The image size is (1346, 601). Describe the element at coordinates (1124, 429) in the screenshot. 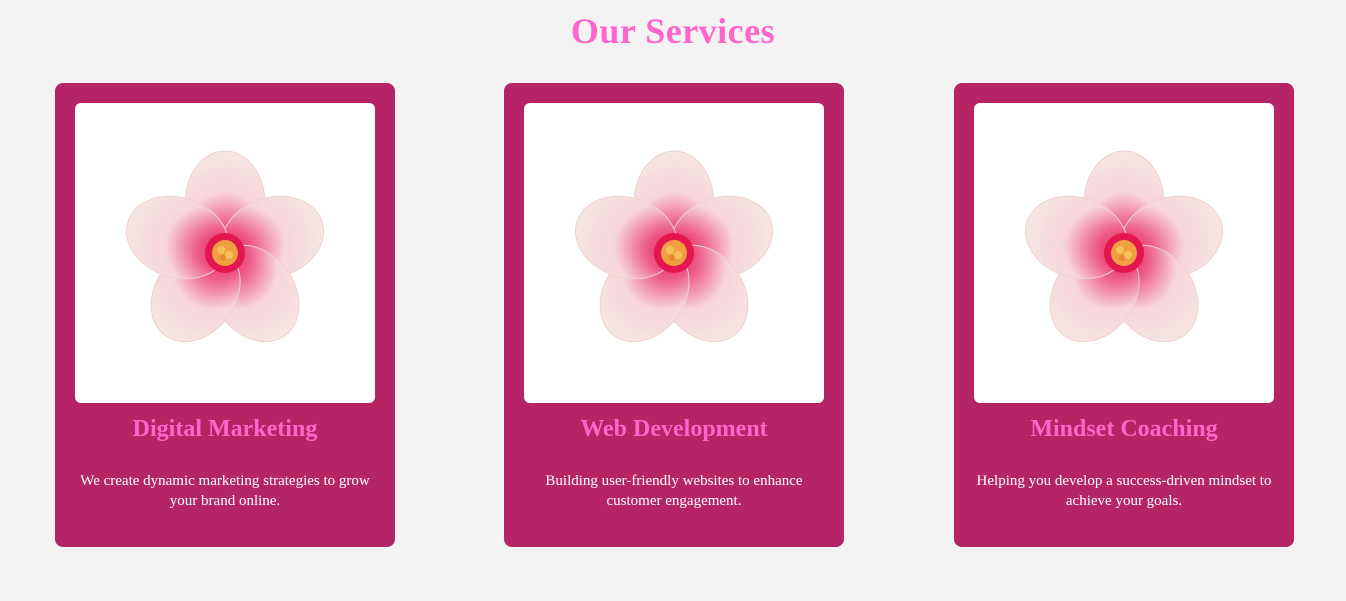

I see `card-title: Mindset Coaching` at that location.